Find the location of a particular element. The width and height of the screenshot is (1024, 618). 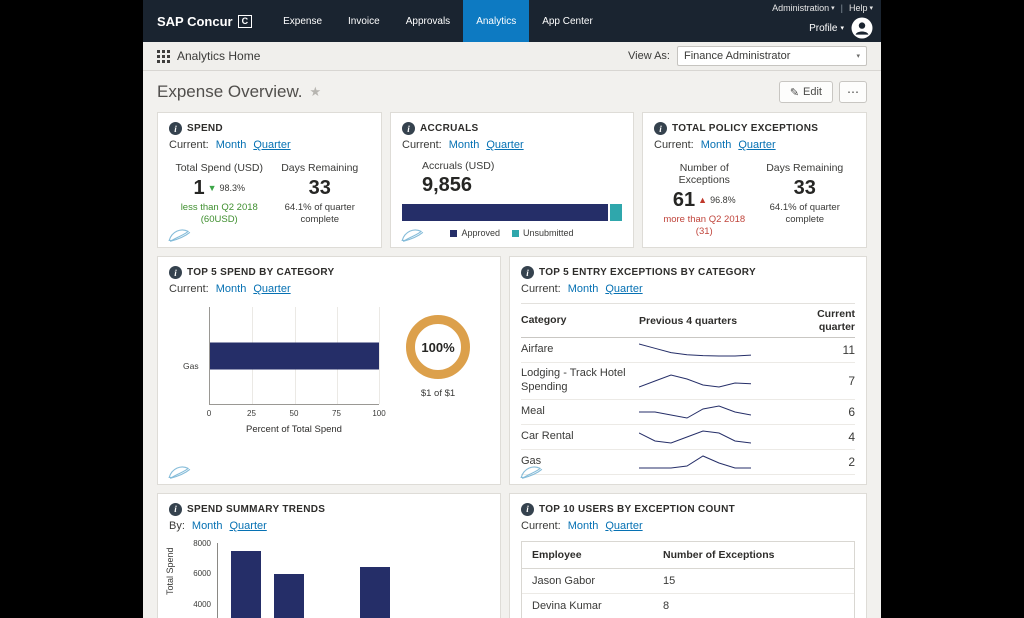

category-cell: Meal is located at coordinates (533, 410).